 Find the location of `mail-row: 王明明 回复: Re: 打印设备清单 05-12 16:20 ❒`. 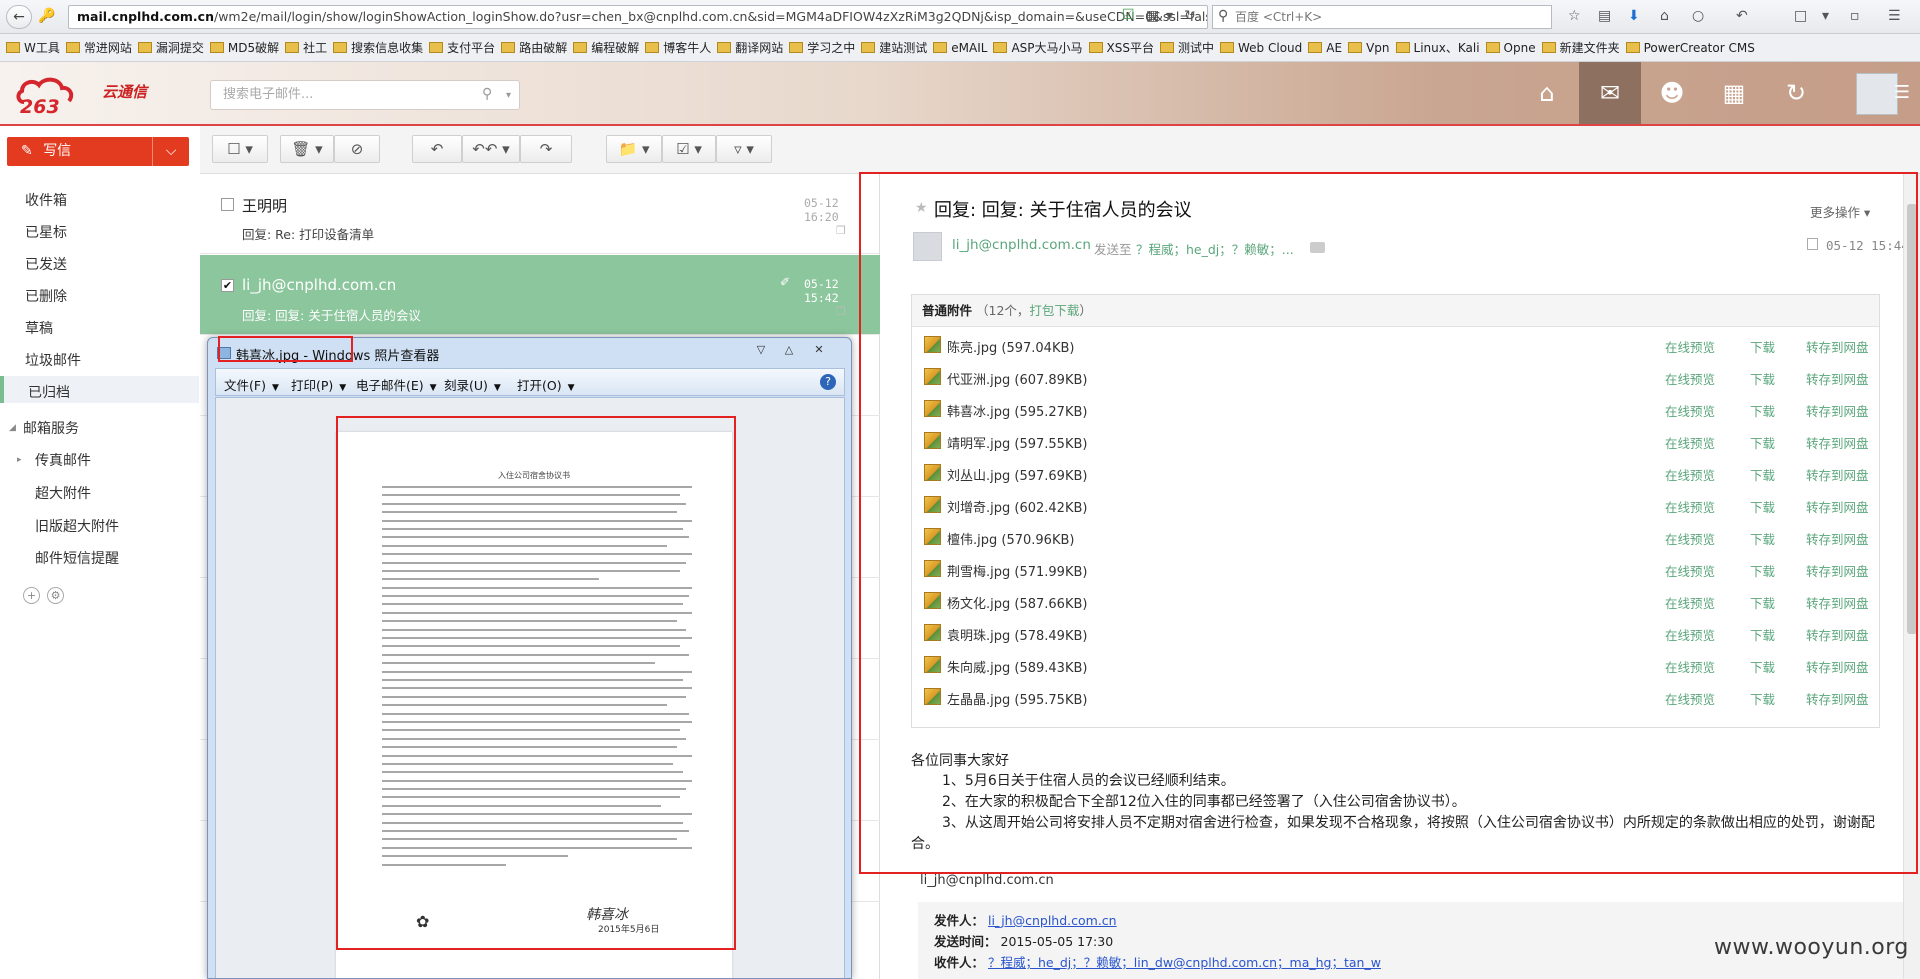

mail-row: 王明明 回复: Re: 打印设备清单 05-12 16:20 ❒ is located at coordinates (540, 214).